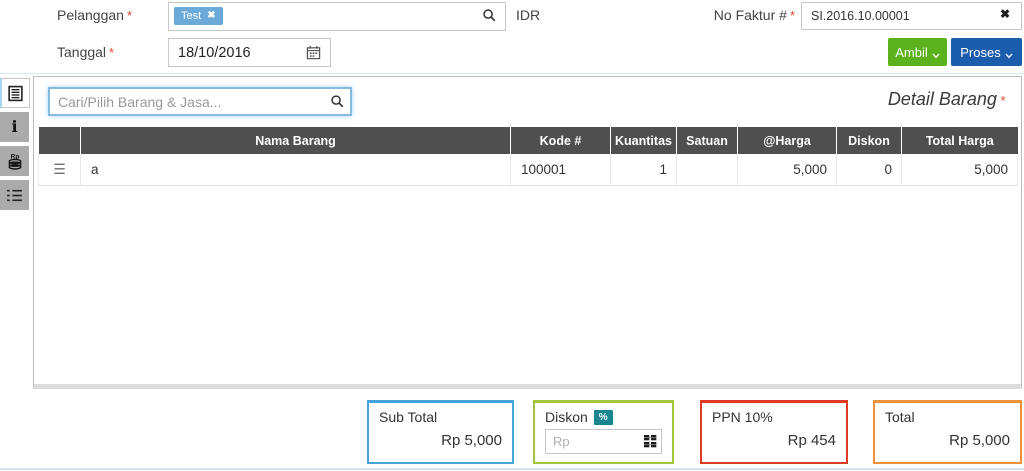 The height and width of the screenshot is (471, 1024). I want to click on tab-detail-barang, so click(15, 93).